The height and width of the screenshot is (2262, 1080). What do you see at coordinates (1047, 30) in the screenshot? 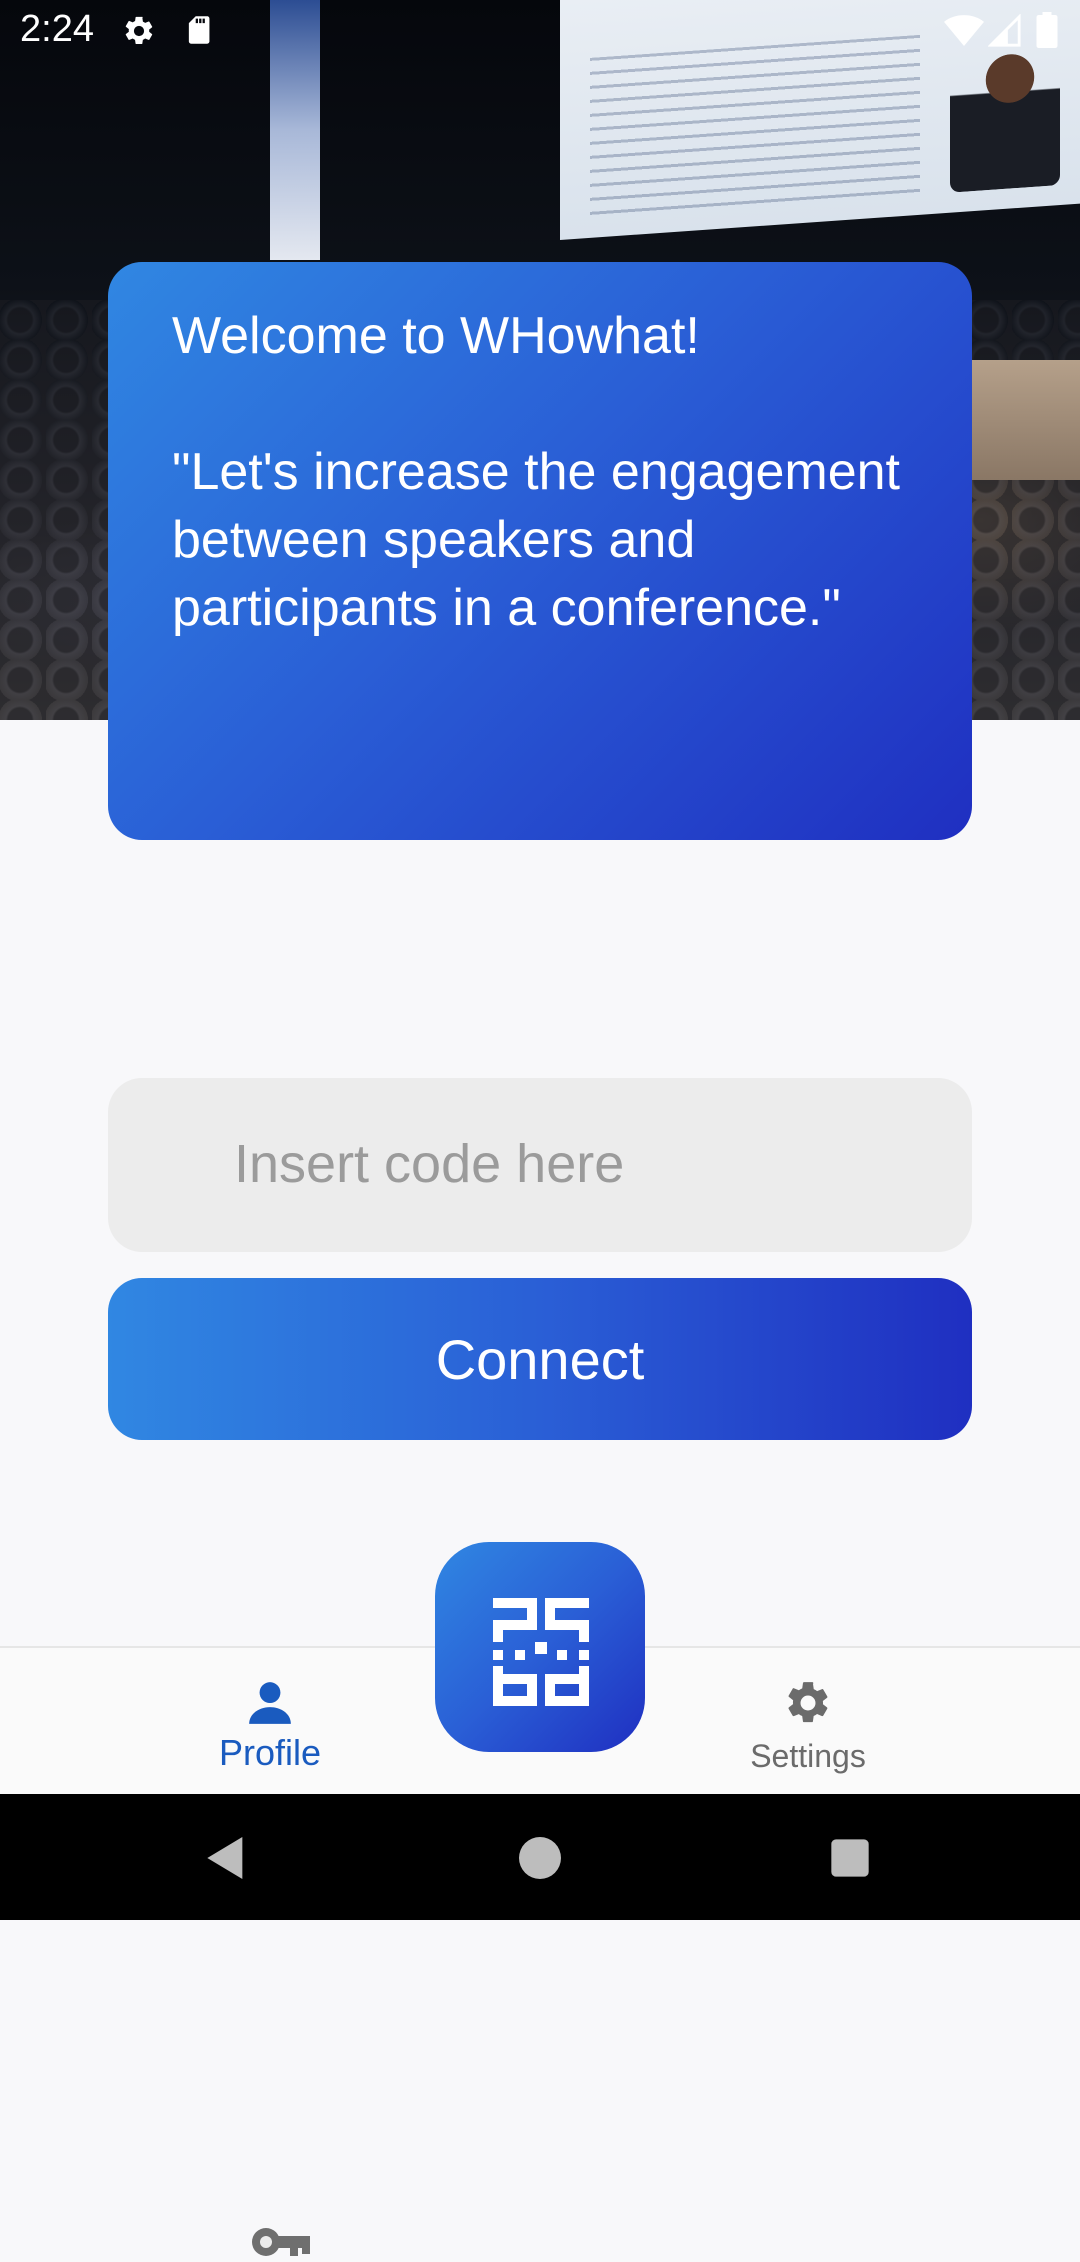
I see `battery-icon` at bounding box center [1047, 30].